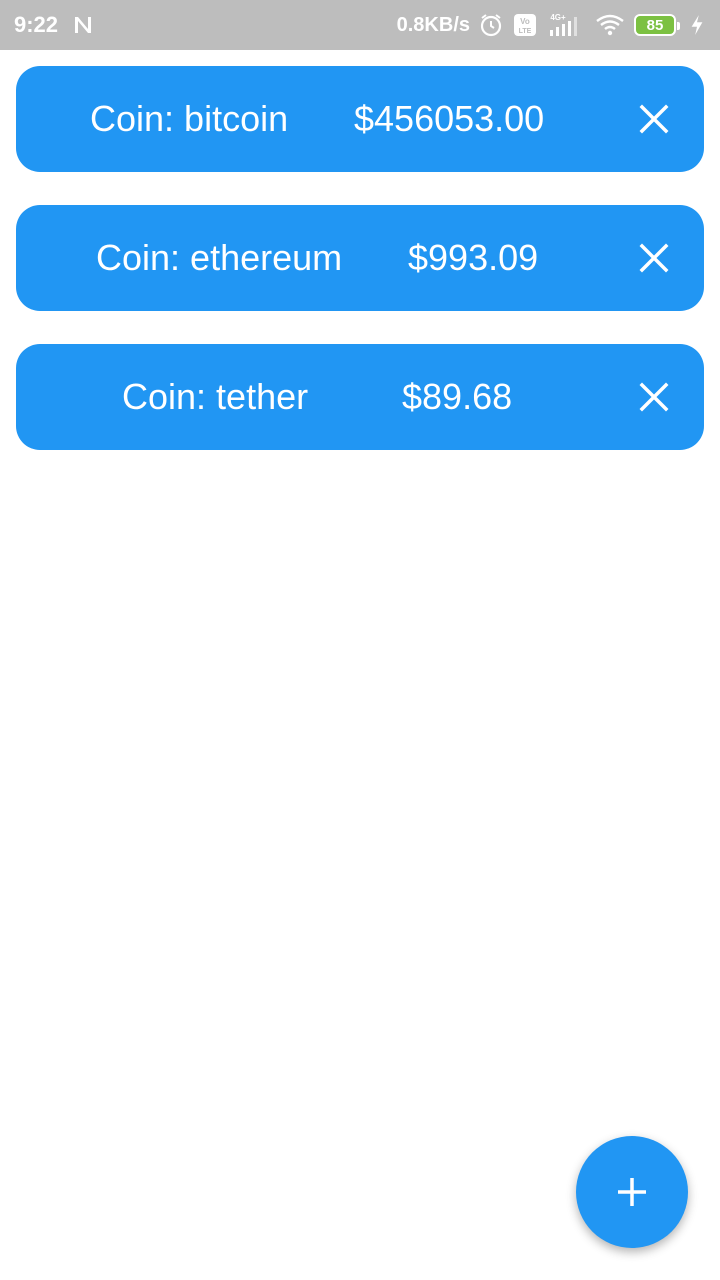  I want to click on net-type-label: 4G+, so click(558, 17).